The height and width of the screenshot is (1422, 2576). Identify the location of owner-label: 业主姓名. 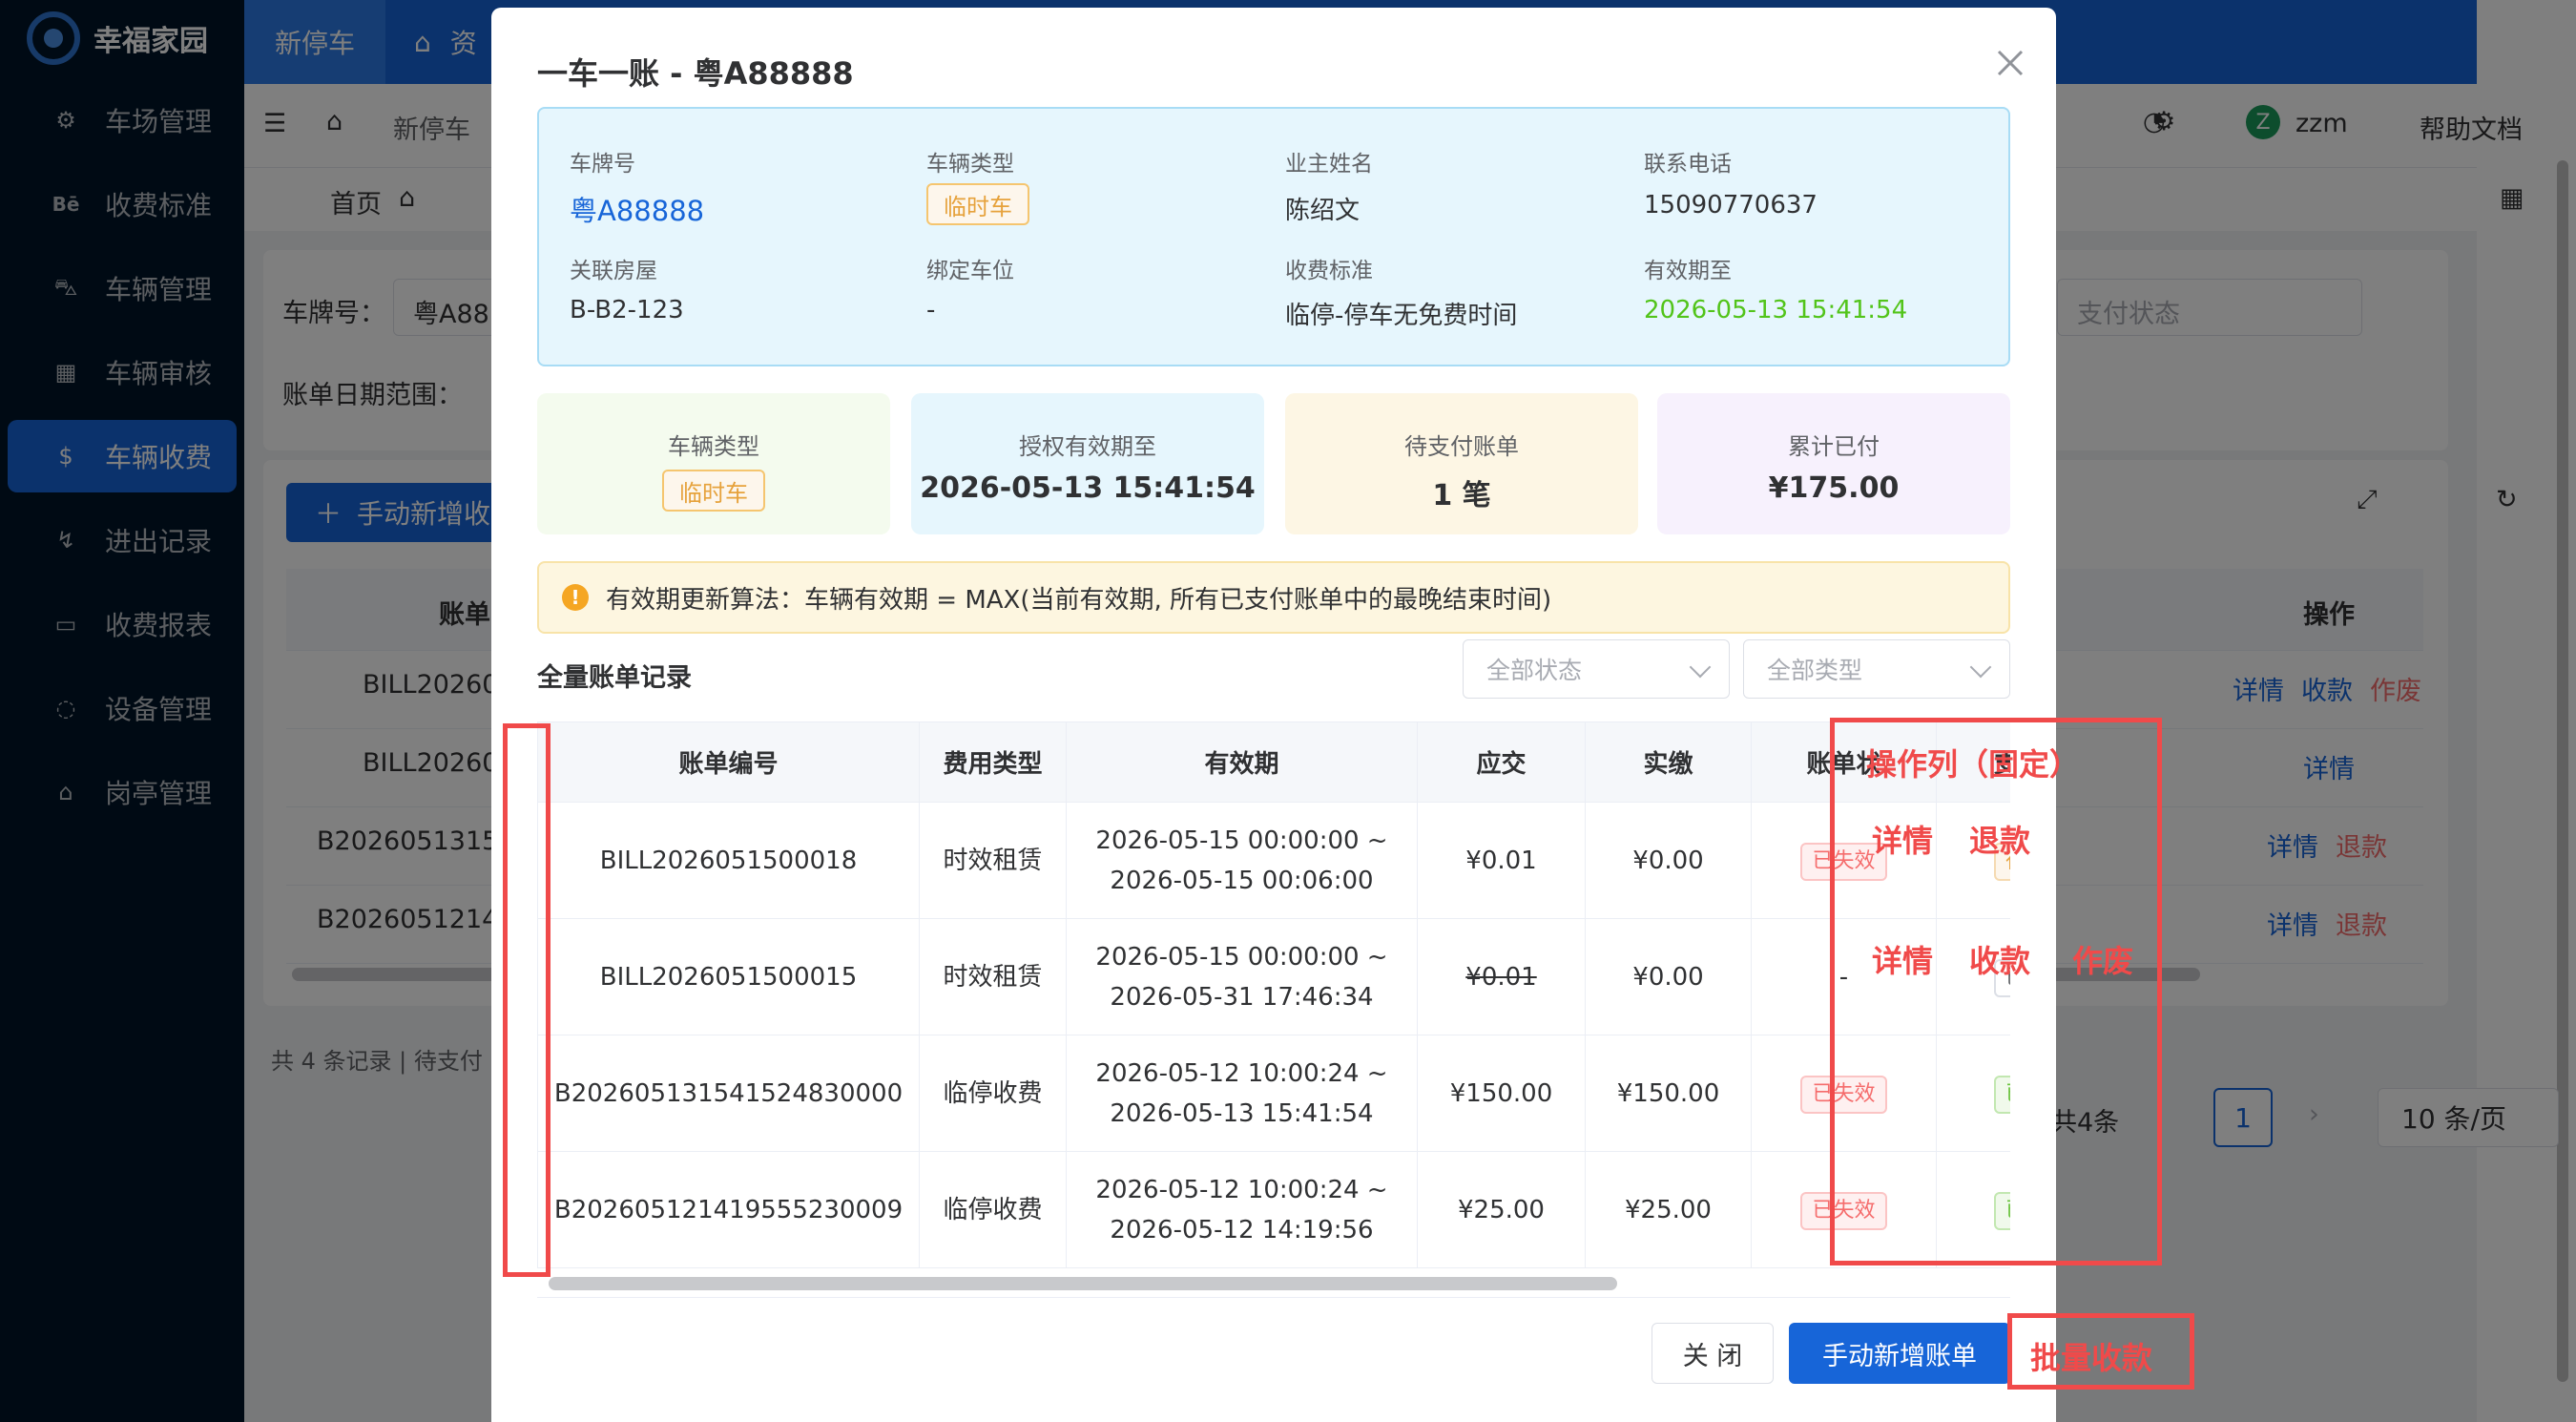
(1329, 164).